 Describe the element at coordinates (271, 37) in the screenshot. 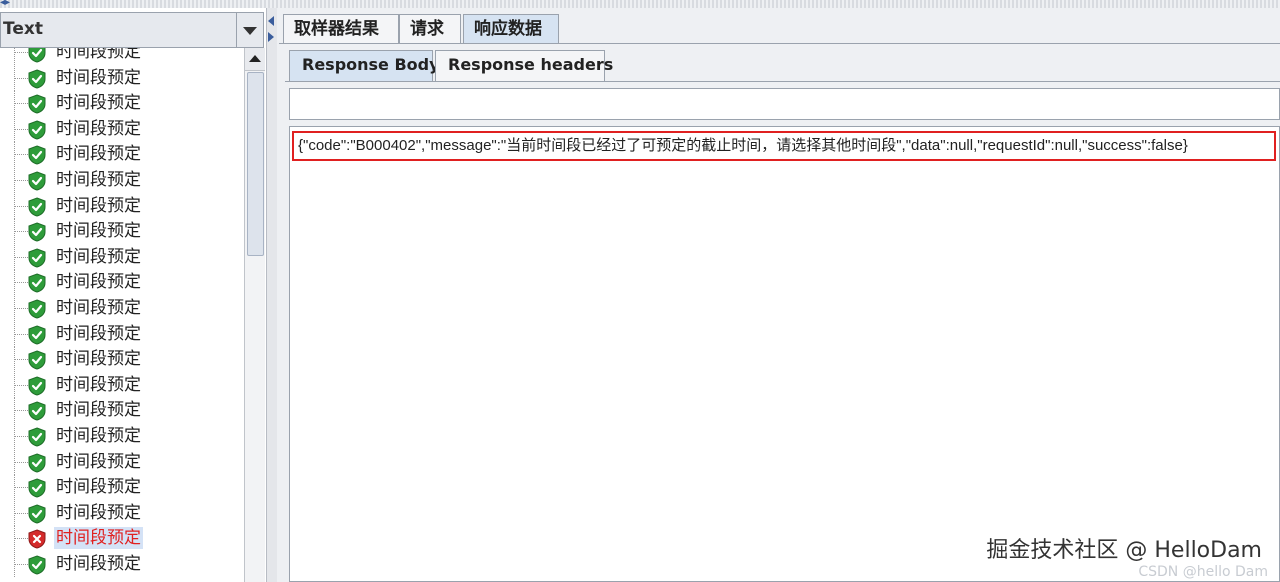

I see `collapse-right-icon` at that location.